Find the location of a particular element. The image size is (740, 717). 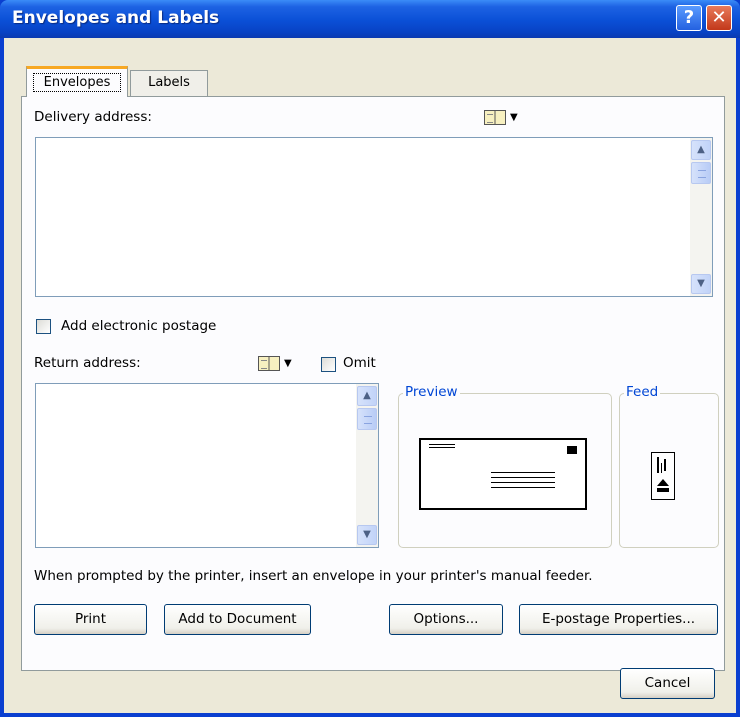

tab-labels: Labels is located at coordinates (169, 83).